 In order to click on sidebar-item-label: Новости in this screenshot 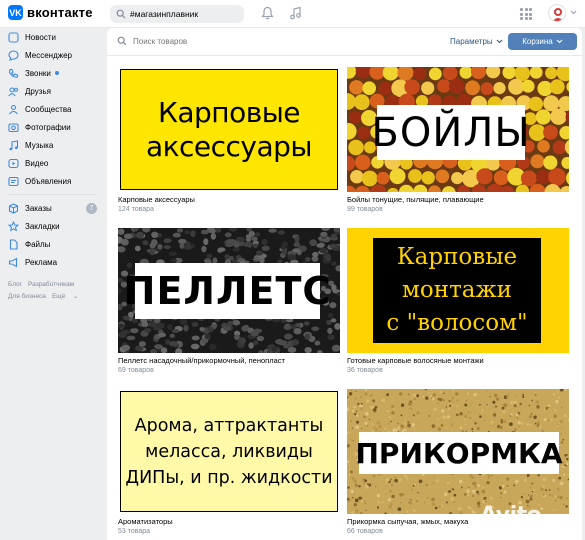, I will do `click(40, 37)`.